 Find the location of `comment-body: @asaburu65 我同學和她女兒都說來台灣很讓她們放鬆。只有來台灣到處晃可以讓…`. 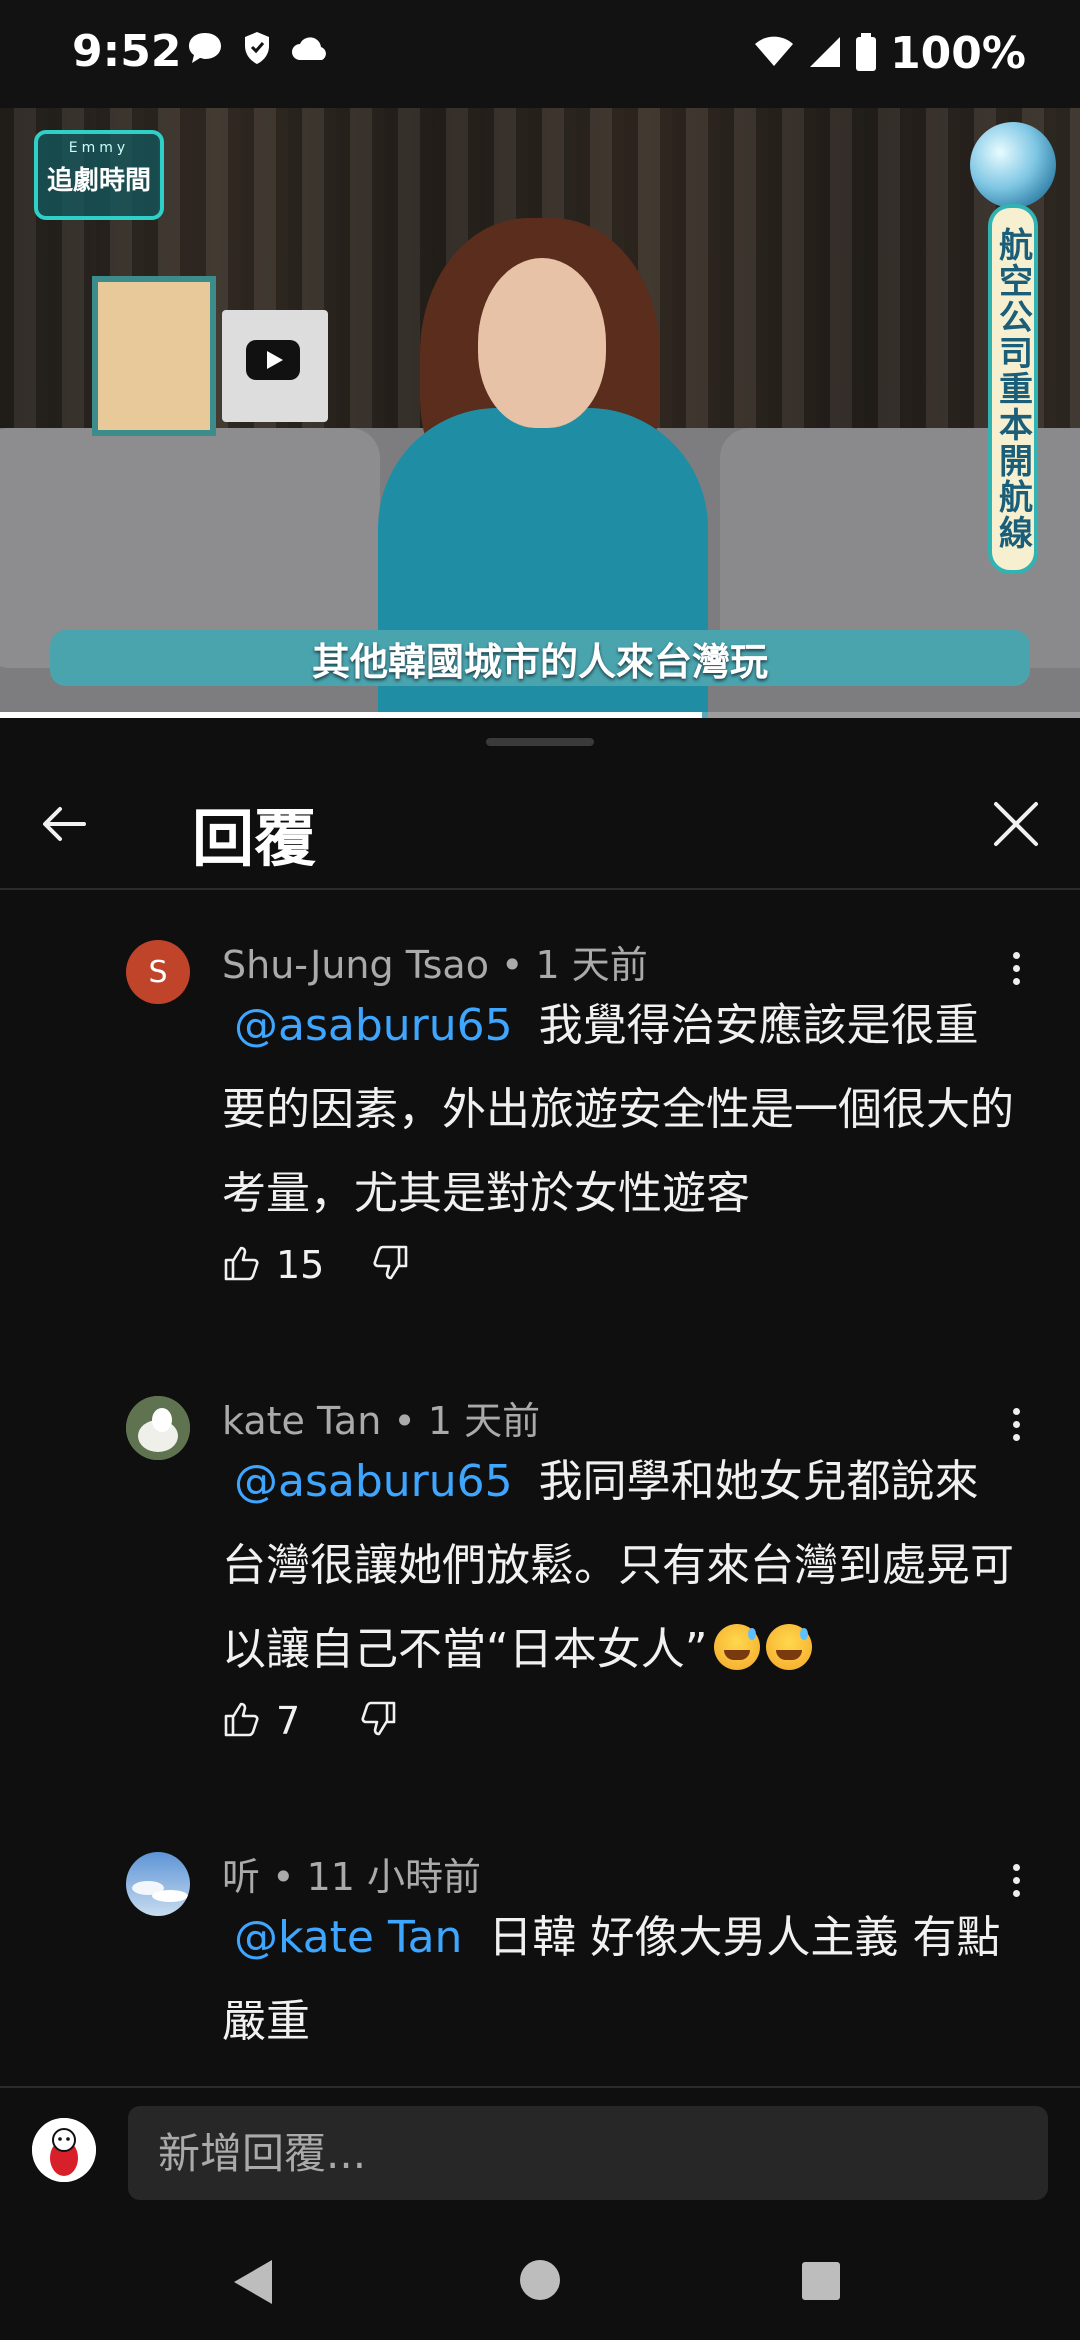

comment-body: @asaburu65 我同學和她女兒都說來台灣很讓她們放鬆。只有來台灣到處晃可以讓… is located at coordinates (622, 1566).